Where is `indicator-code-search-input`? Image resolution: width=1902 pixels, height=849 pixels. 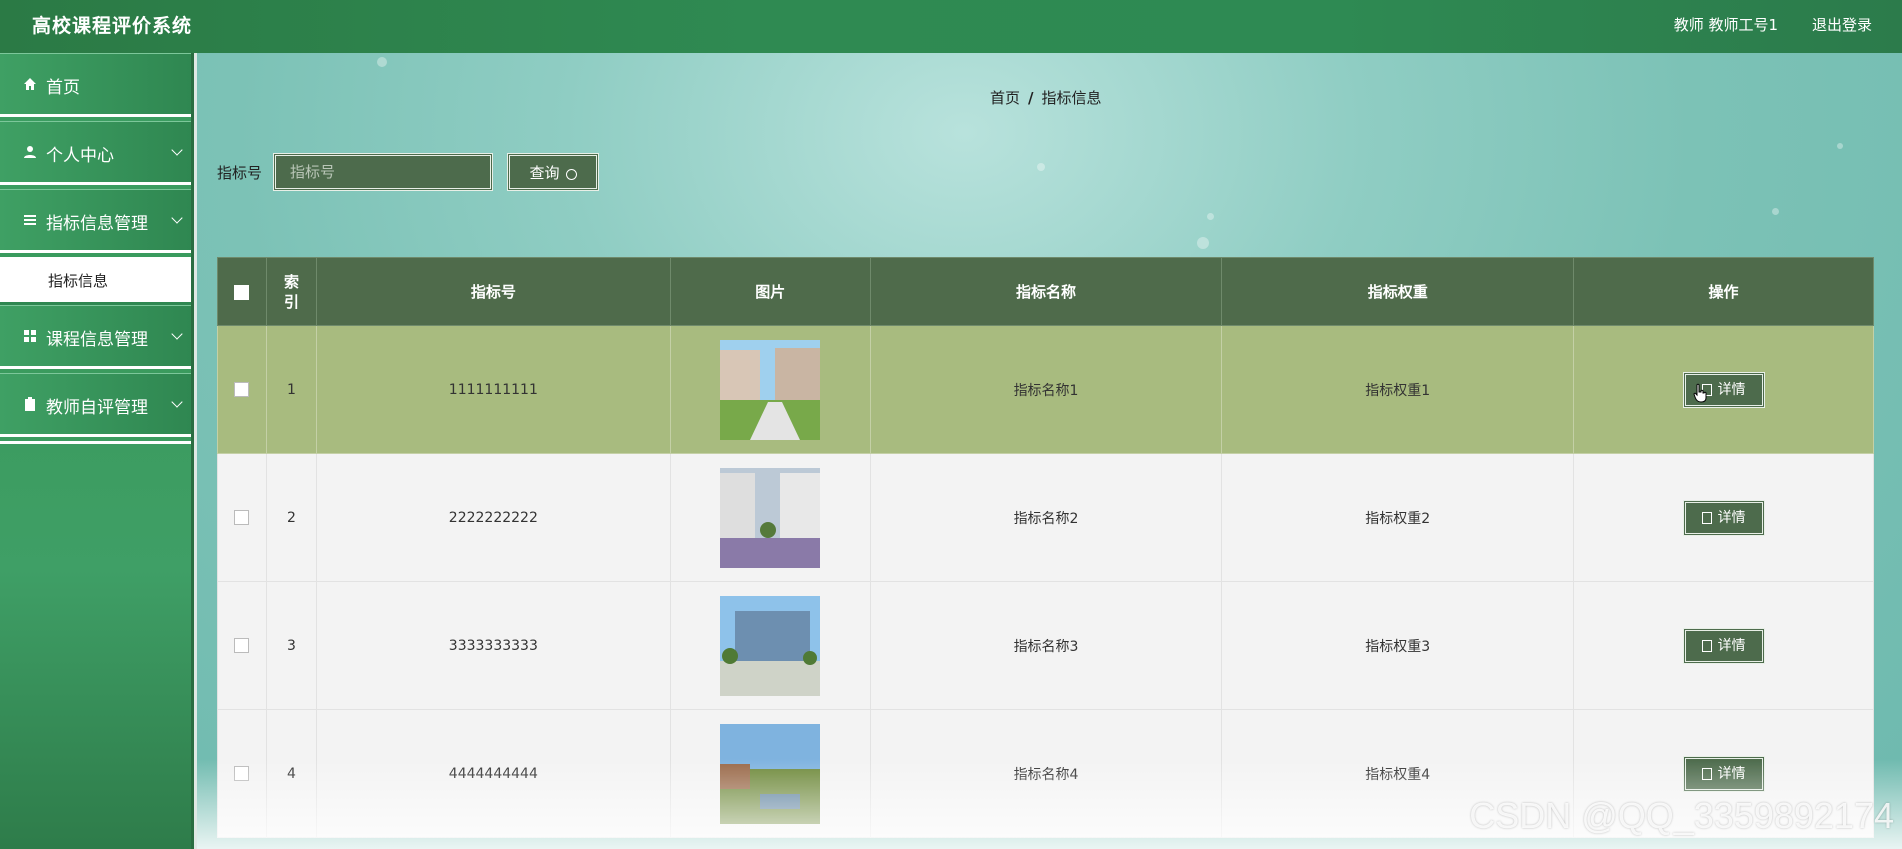 indicator-code-search-input is located at coordinates (383, 172).